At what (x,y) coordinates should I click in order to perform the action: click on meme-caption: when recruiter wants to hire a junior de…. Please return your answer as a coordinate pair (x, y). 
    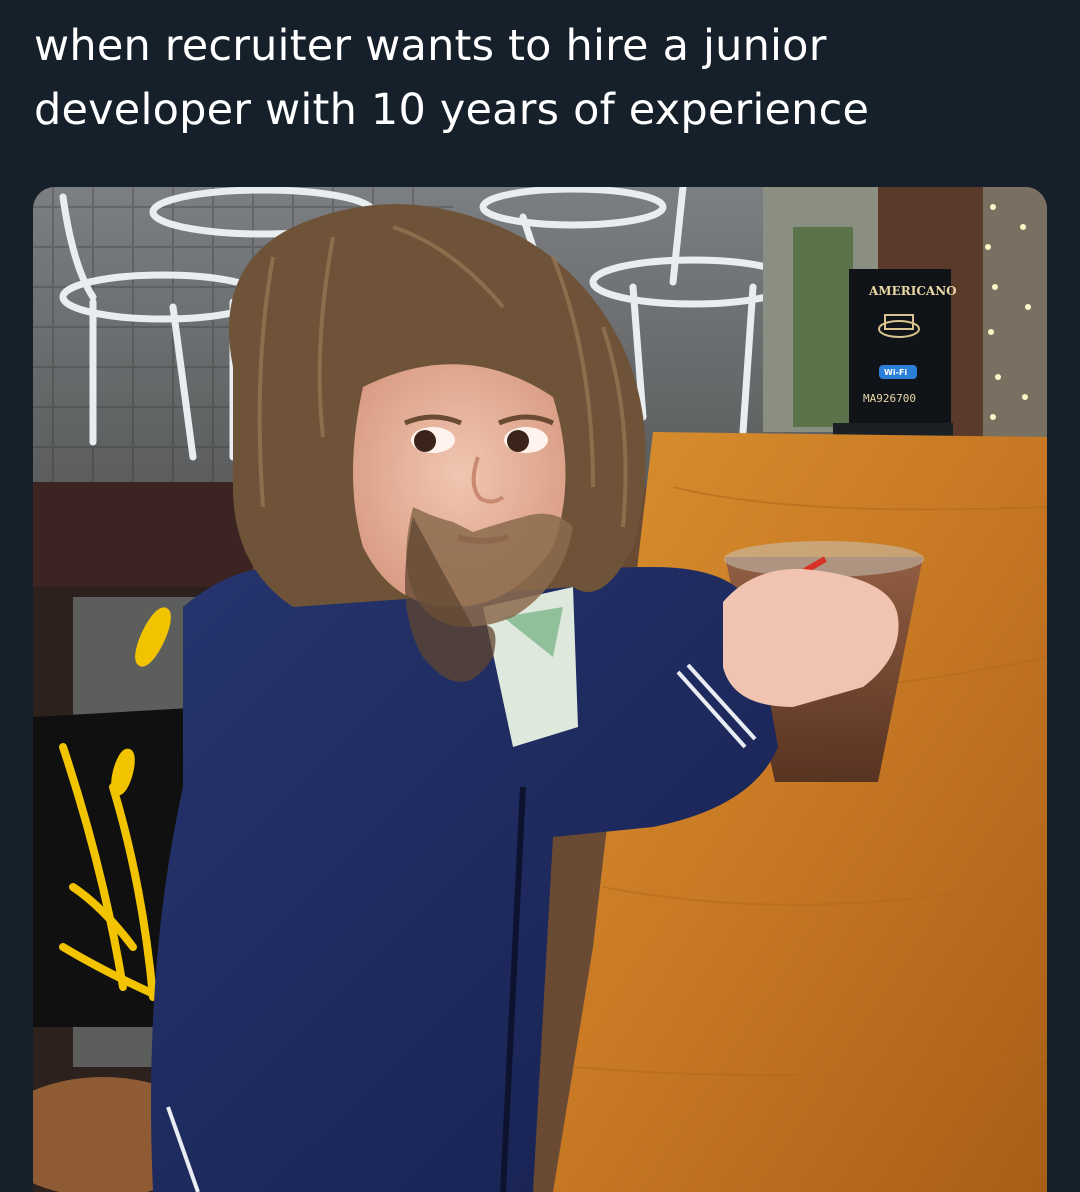
    Looking at the image, I should click on (452, 78).